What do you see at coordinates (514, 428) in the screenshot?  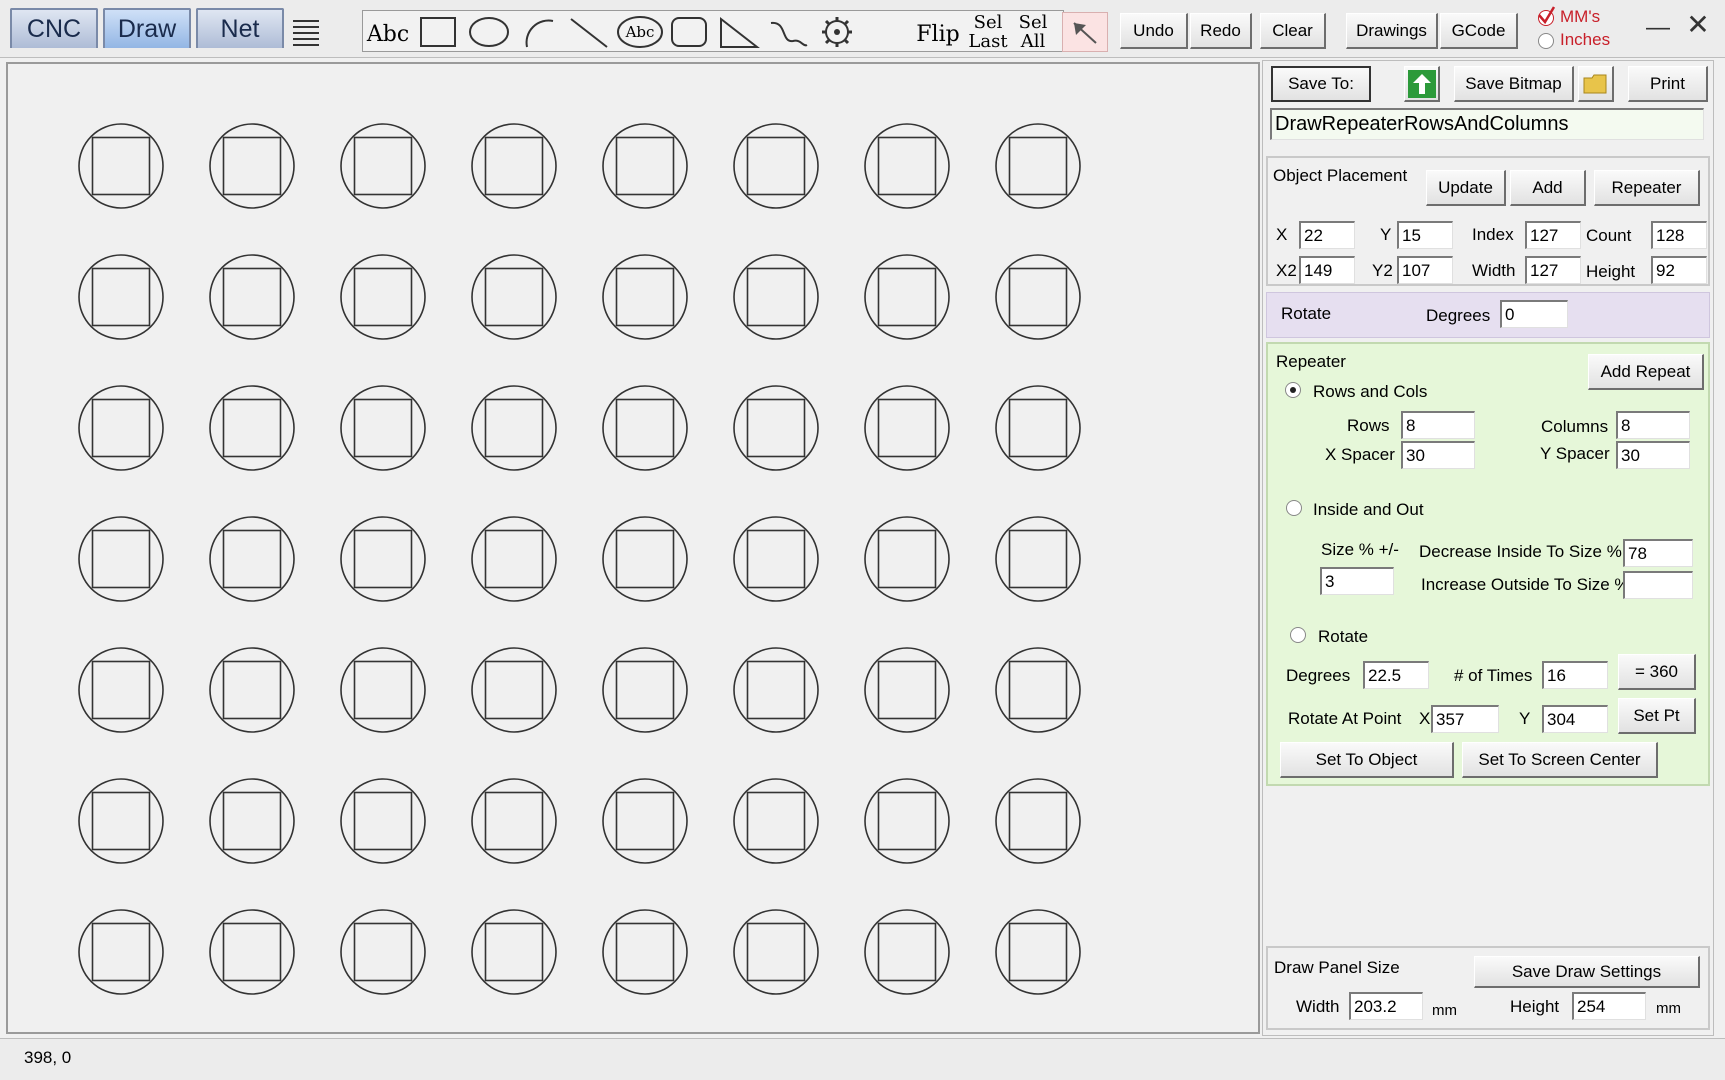 I see `repeated-shape-r3-c4` at bounding box center [514, 428].